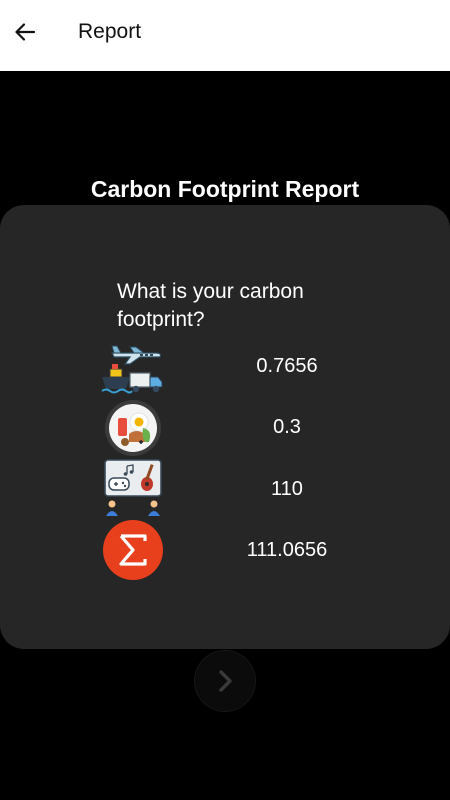 This screenshot has height=800, width=450. What do you see at coordinates (225, 35) in the screenshot?
I see `app-bar: Report` at bounding box center [225, 35].